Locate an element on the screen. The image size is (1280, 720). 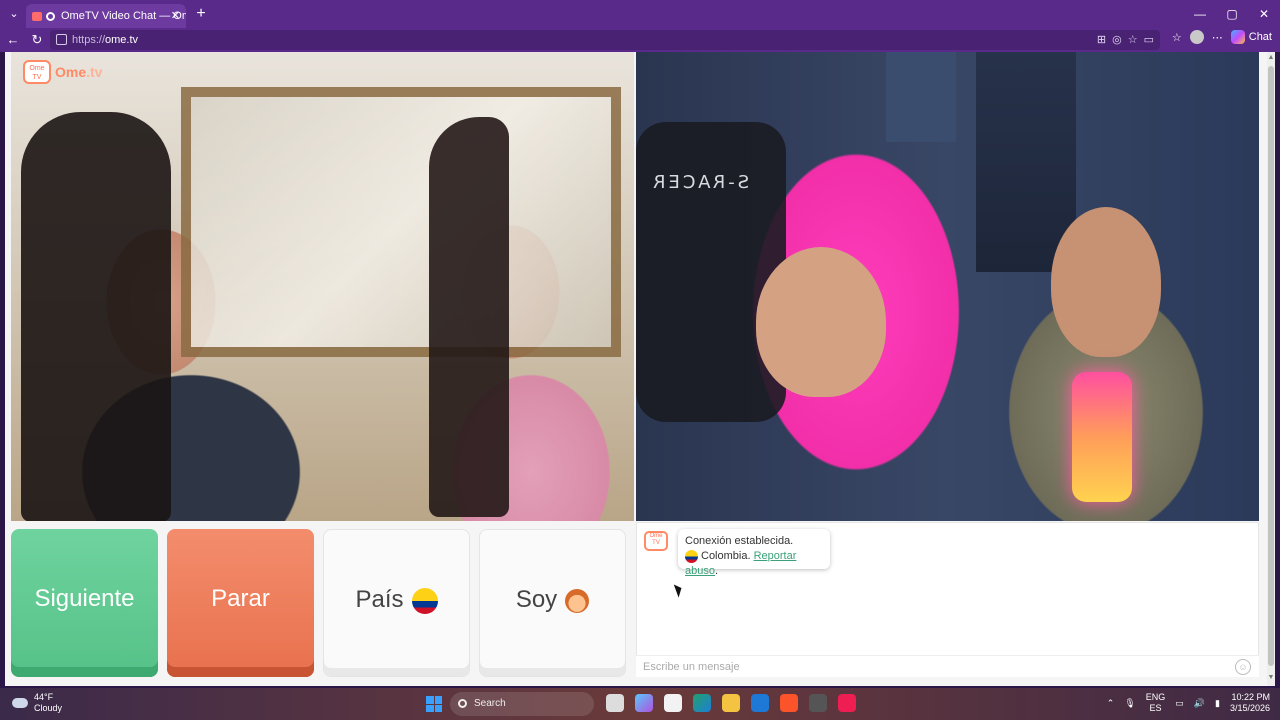
brave-icon is located at coordinates (789, 703).